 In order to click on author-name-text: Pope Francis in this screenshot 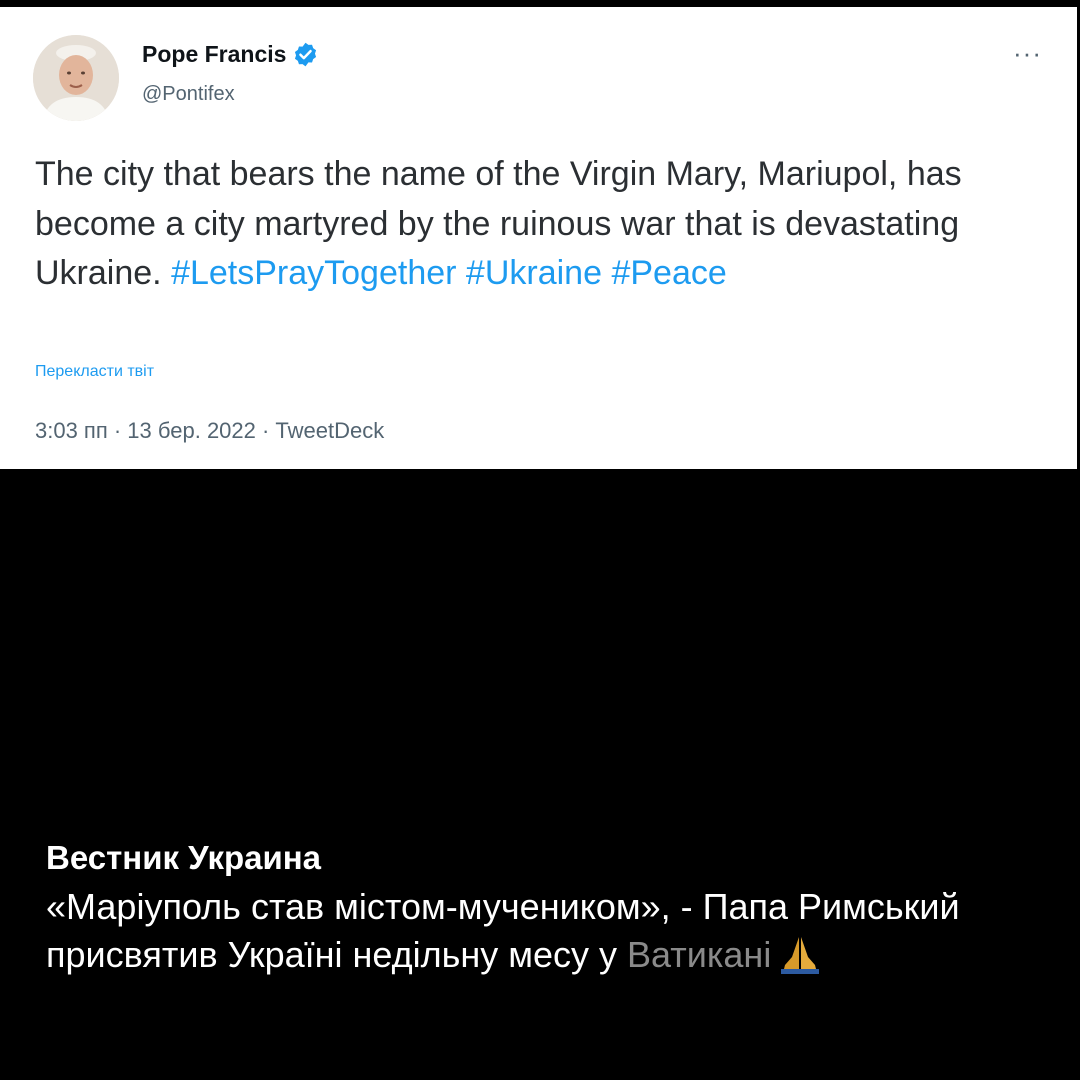, I will do `click(214, 54)`.